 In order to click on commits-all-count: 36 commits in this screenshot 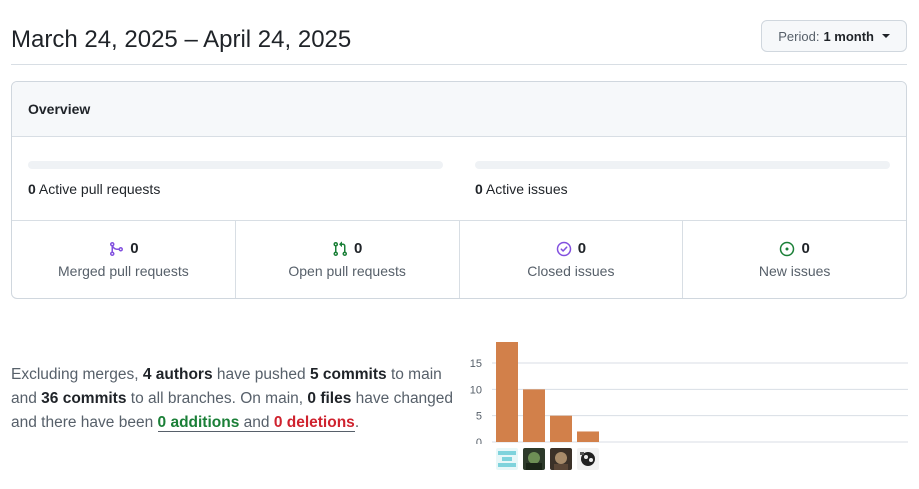, I will do `click(84, 398)`.